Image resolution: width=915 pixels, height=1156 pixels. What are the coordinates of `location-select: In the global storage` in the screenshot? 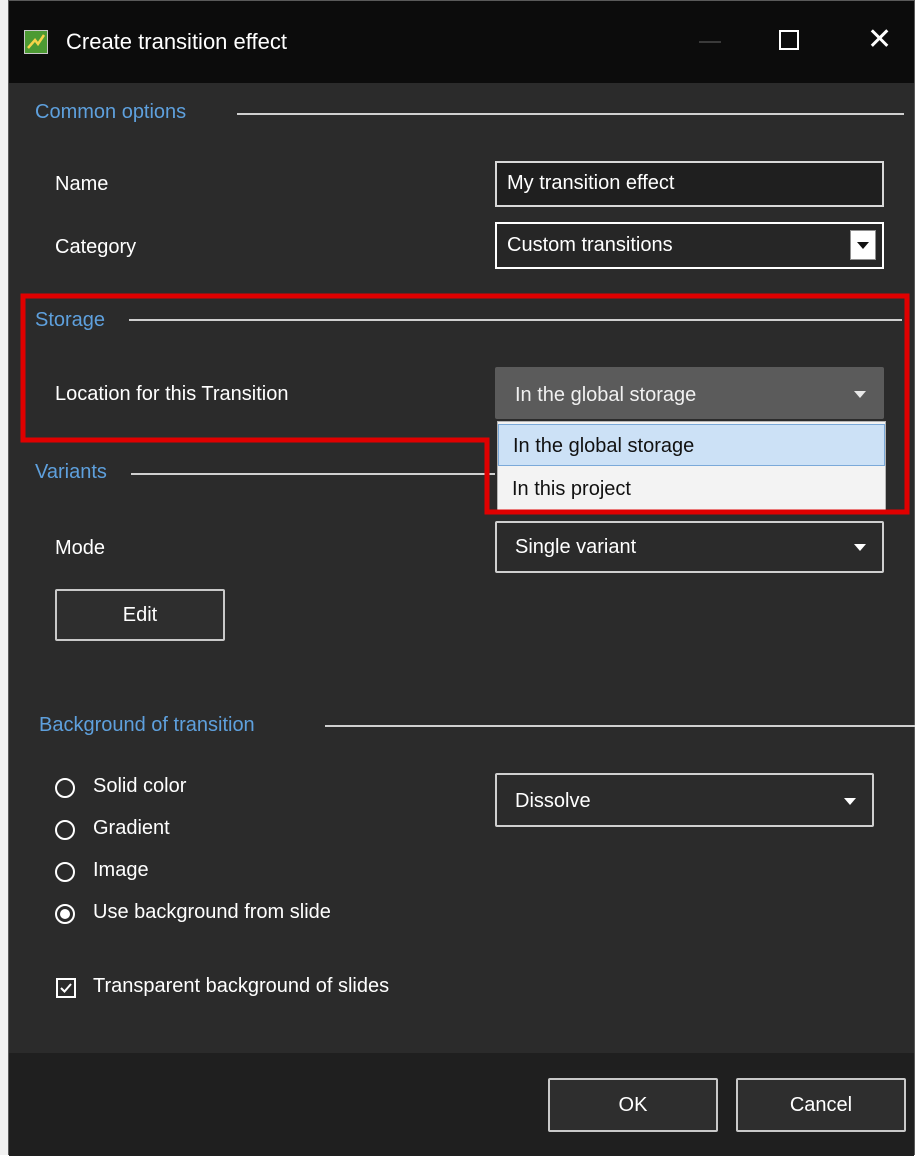 It's located at (689, 393).